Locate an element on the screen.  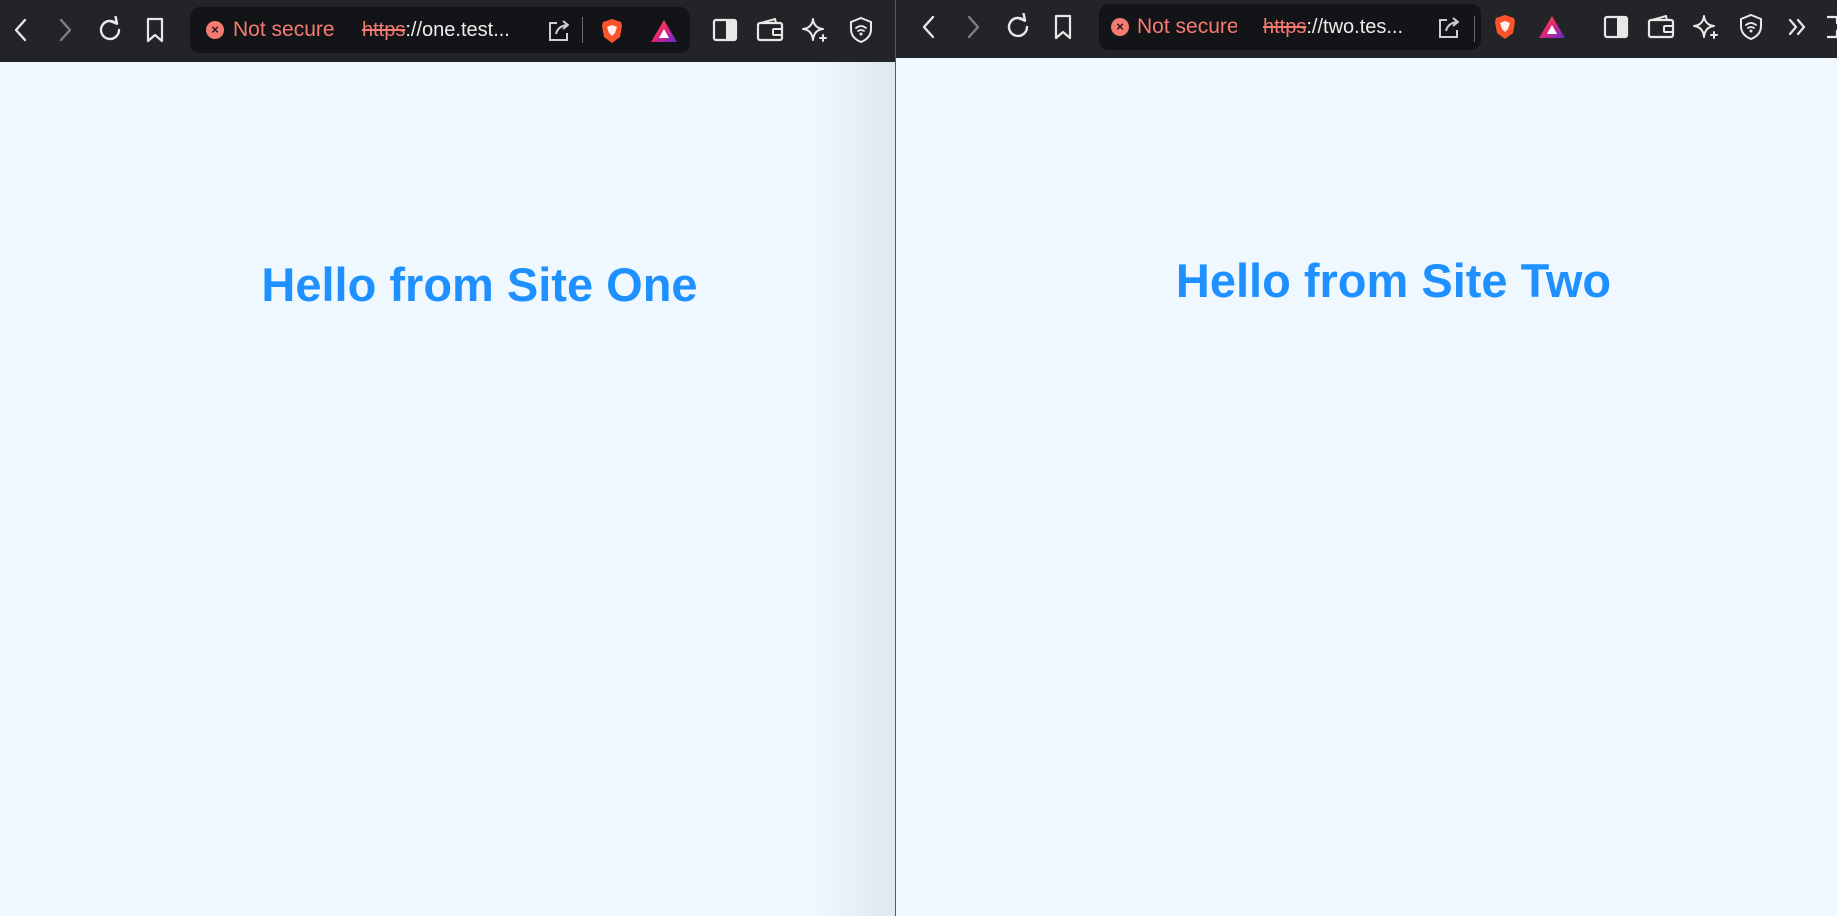
overflow-button is located at coordinates (1797, 27).